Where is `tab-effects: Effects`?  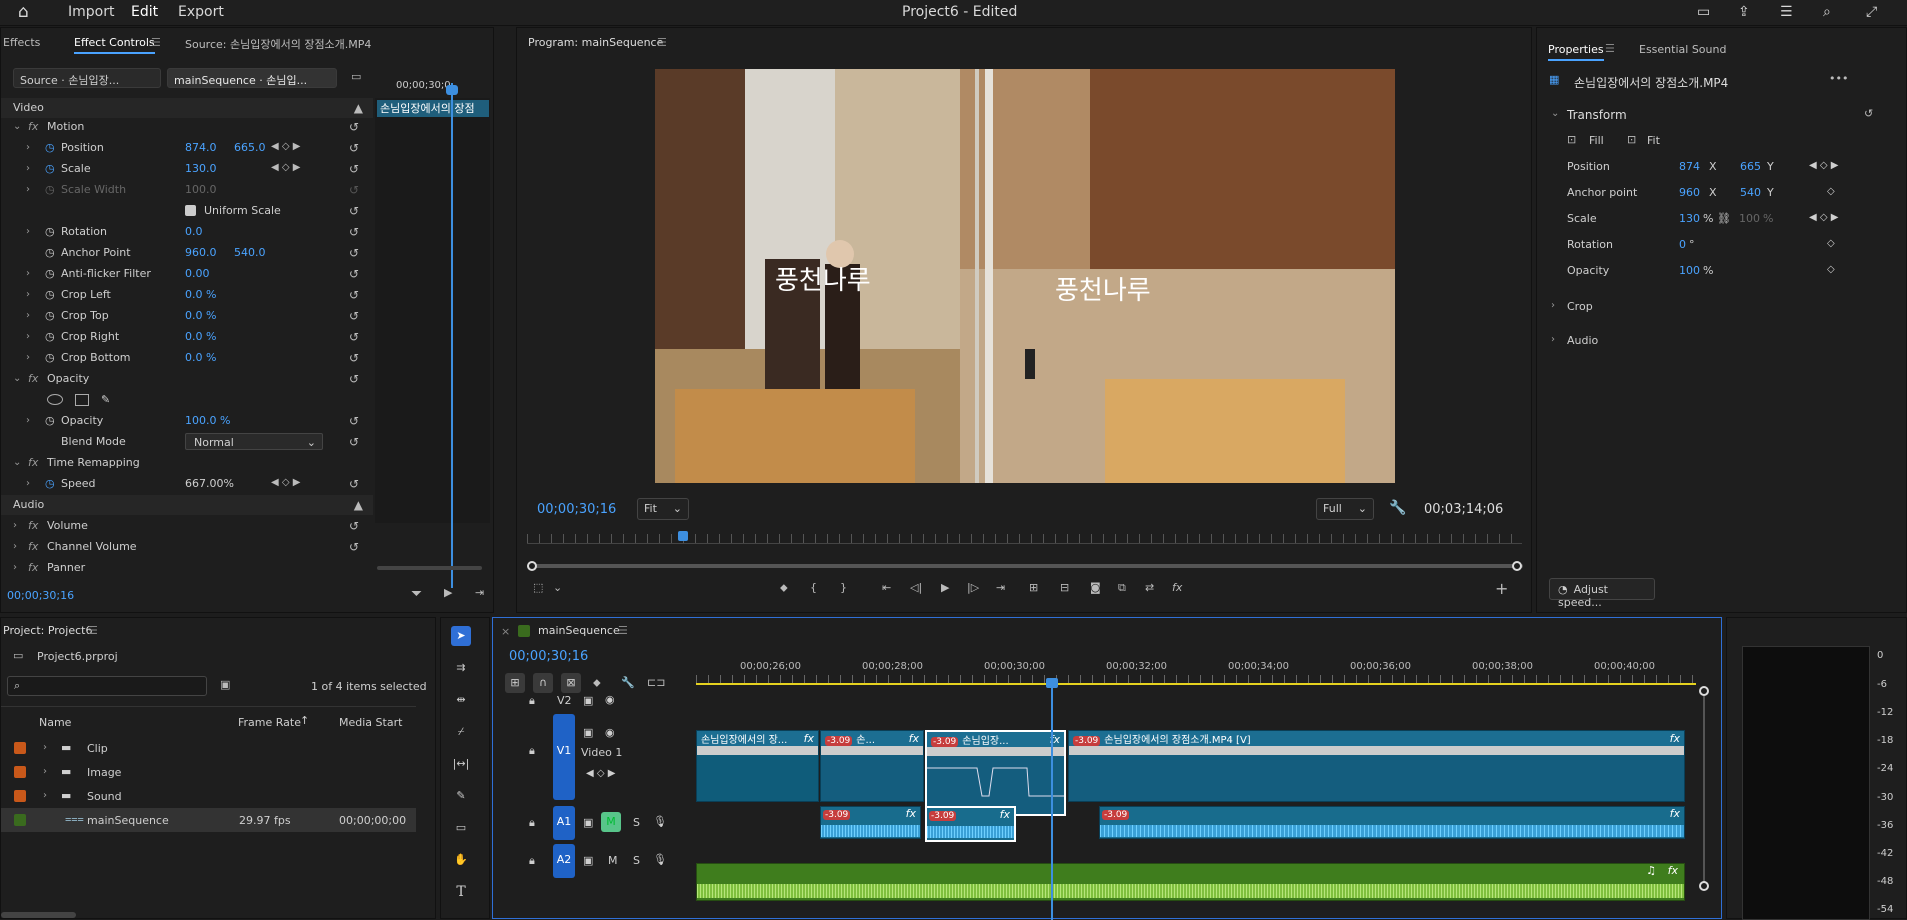 tab-effects: Effects is located at coordinates (21, 42).